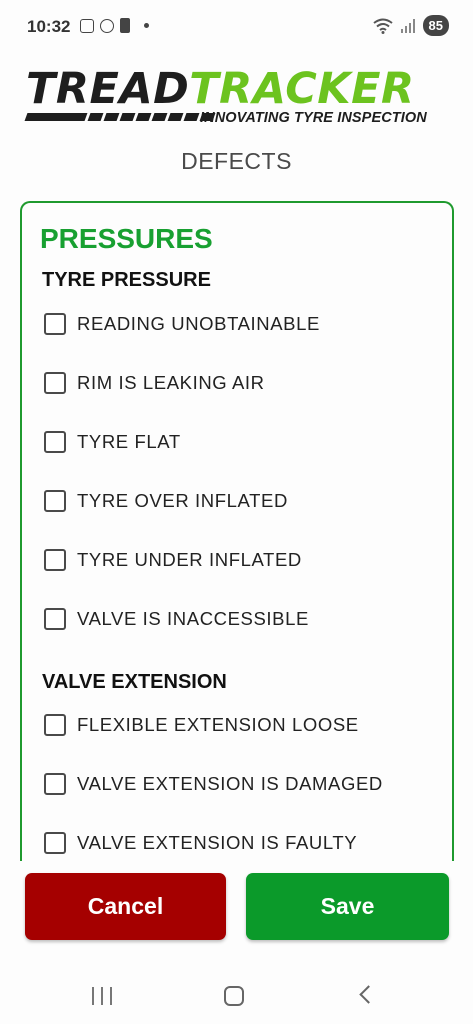 The image size is (473, 1024). I want to click on signal-icon, so click(407, 25).